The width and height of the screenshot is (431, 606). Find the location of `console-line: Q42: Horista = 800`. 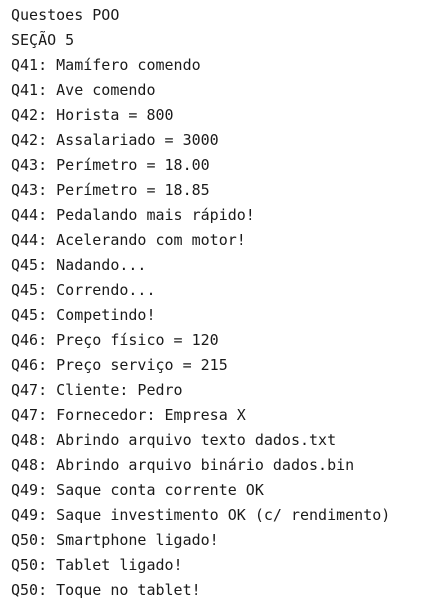

console-line: Q42: Horista = 800 is located at coordinates (92, 115).